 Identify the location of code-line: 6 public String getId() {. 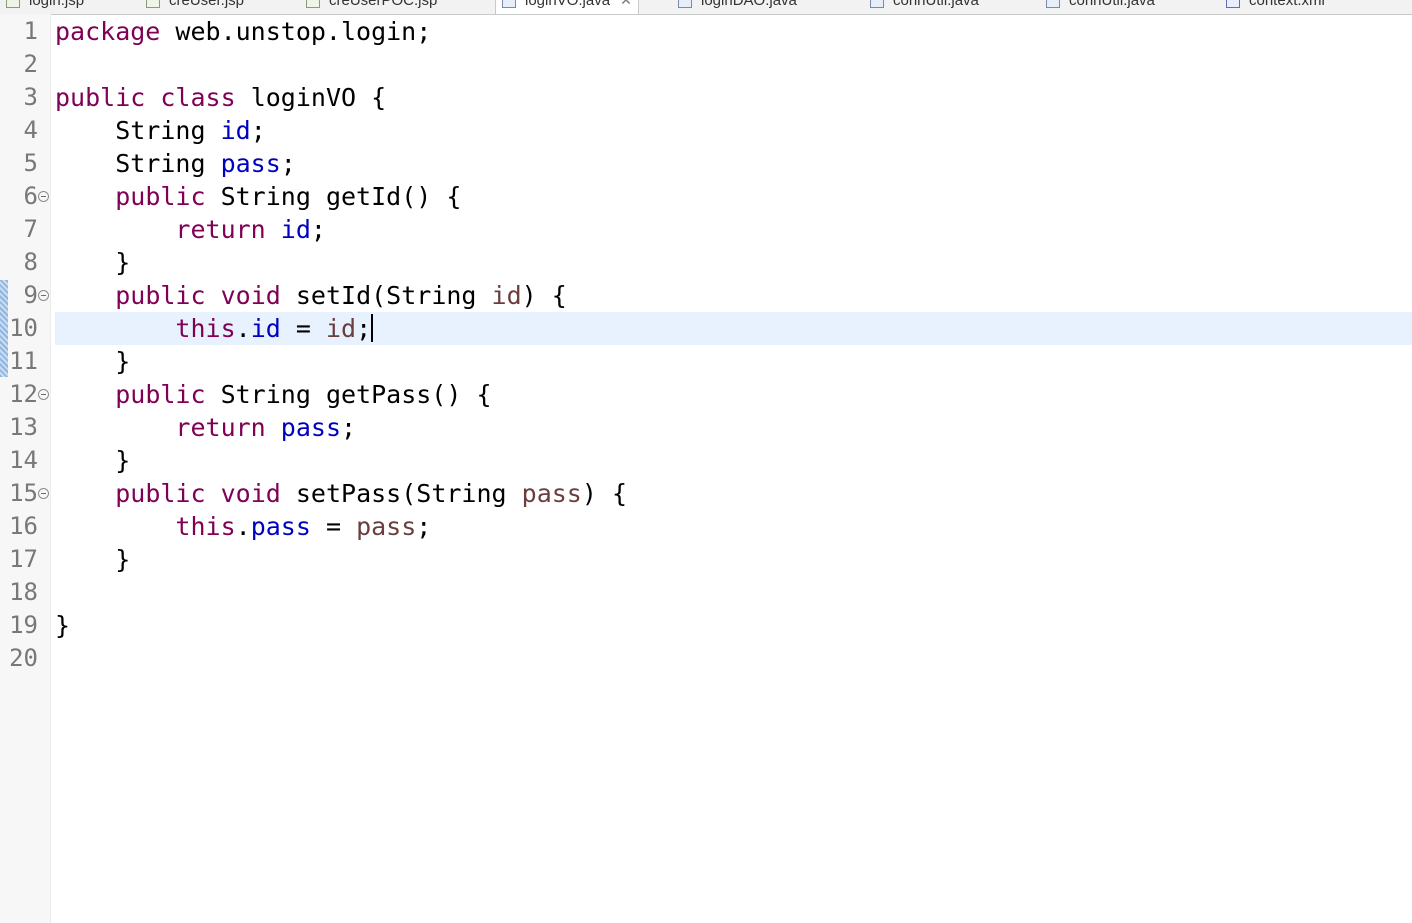
(706, 196).